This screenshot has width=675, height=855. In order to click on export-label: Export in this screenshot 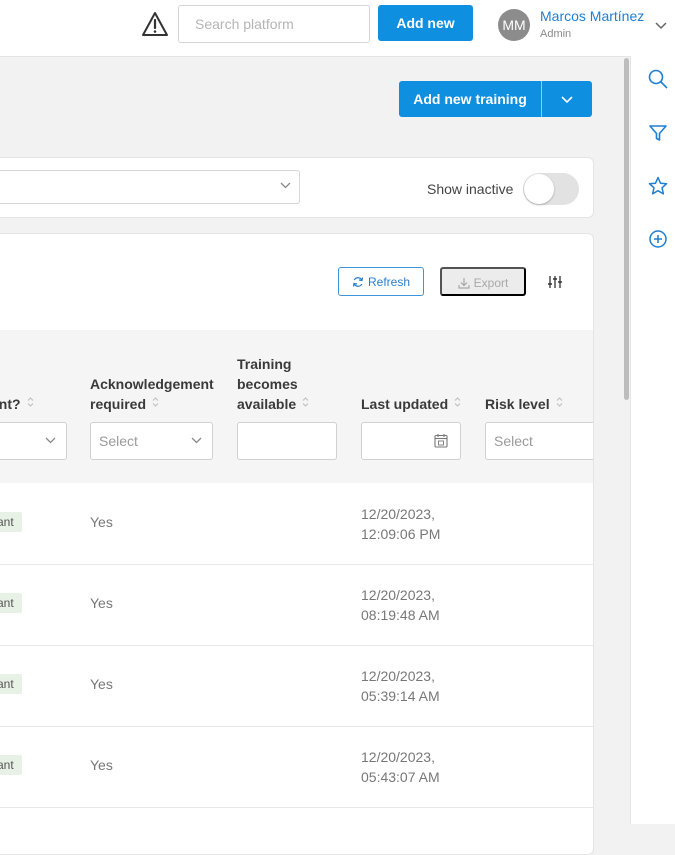, I will do `click(491, 283)`.